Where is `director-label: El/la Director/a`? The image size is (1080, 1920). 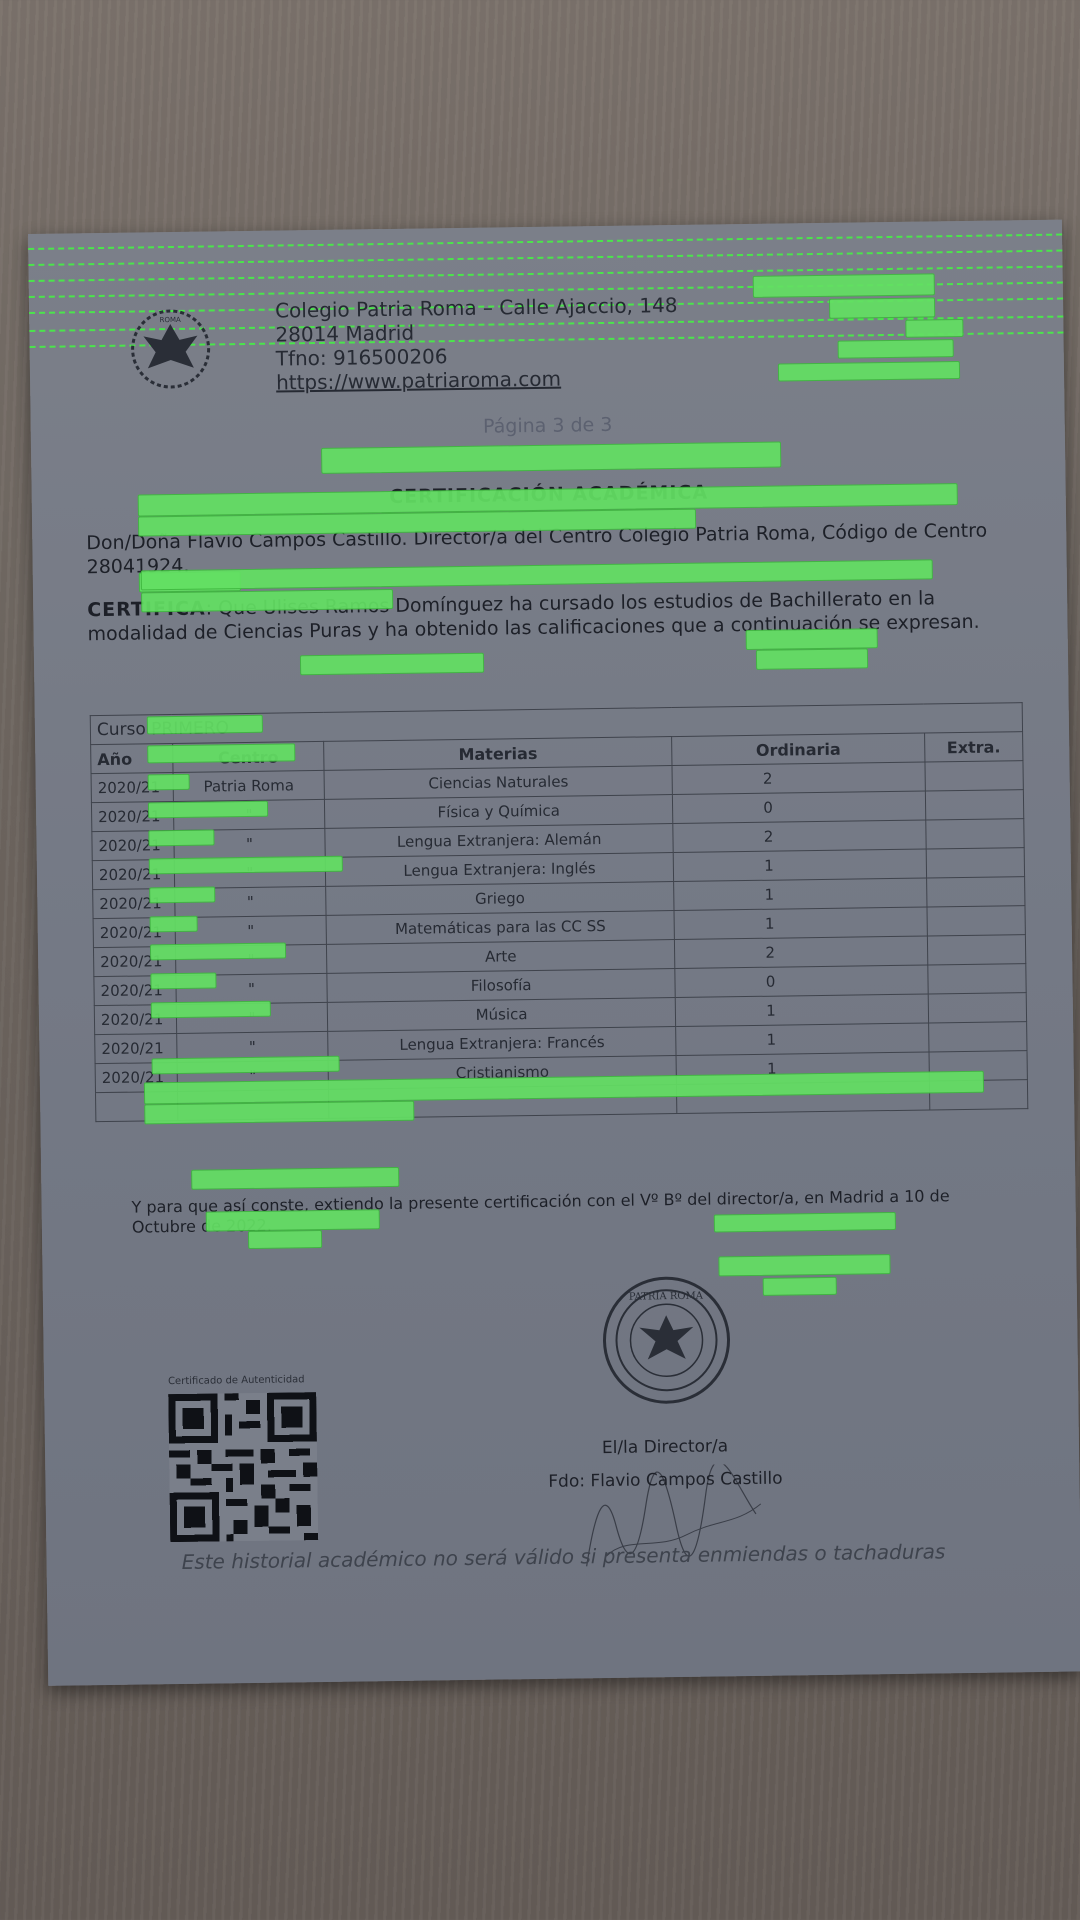 director-label: El/la Director/a is located at coordinates (665, 1447).